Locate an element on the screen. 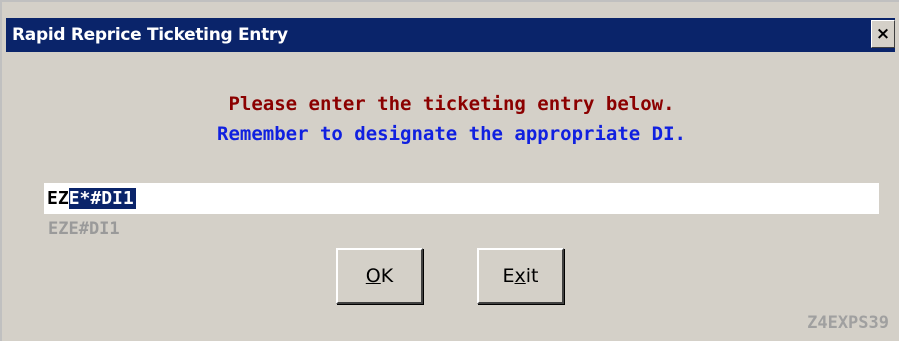 This screenshot has width=899, height=341. exit-label-rest: it is located at coordinates (532, 276).